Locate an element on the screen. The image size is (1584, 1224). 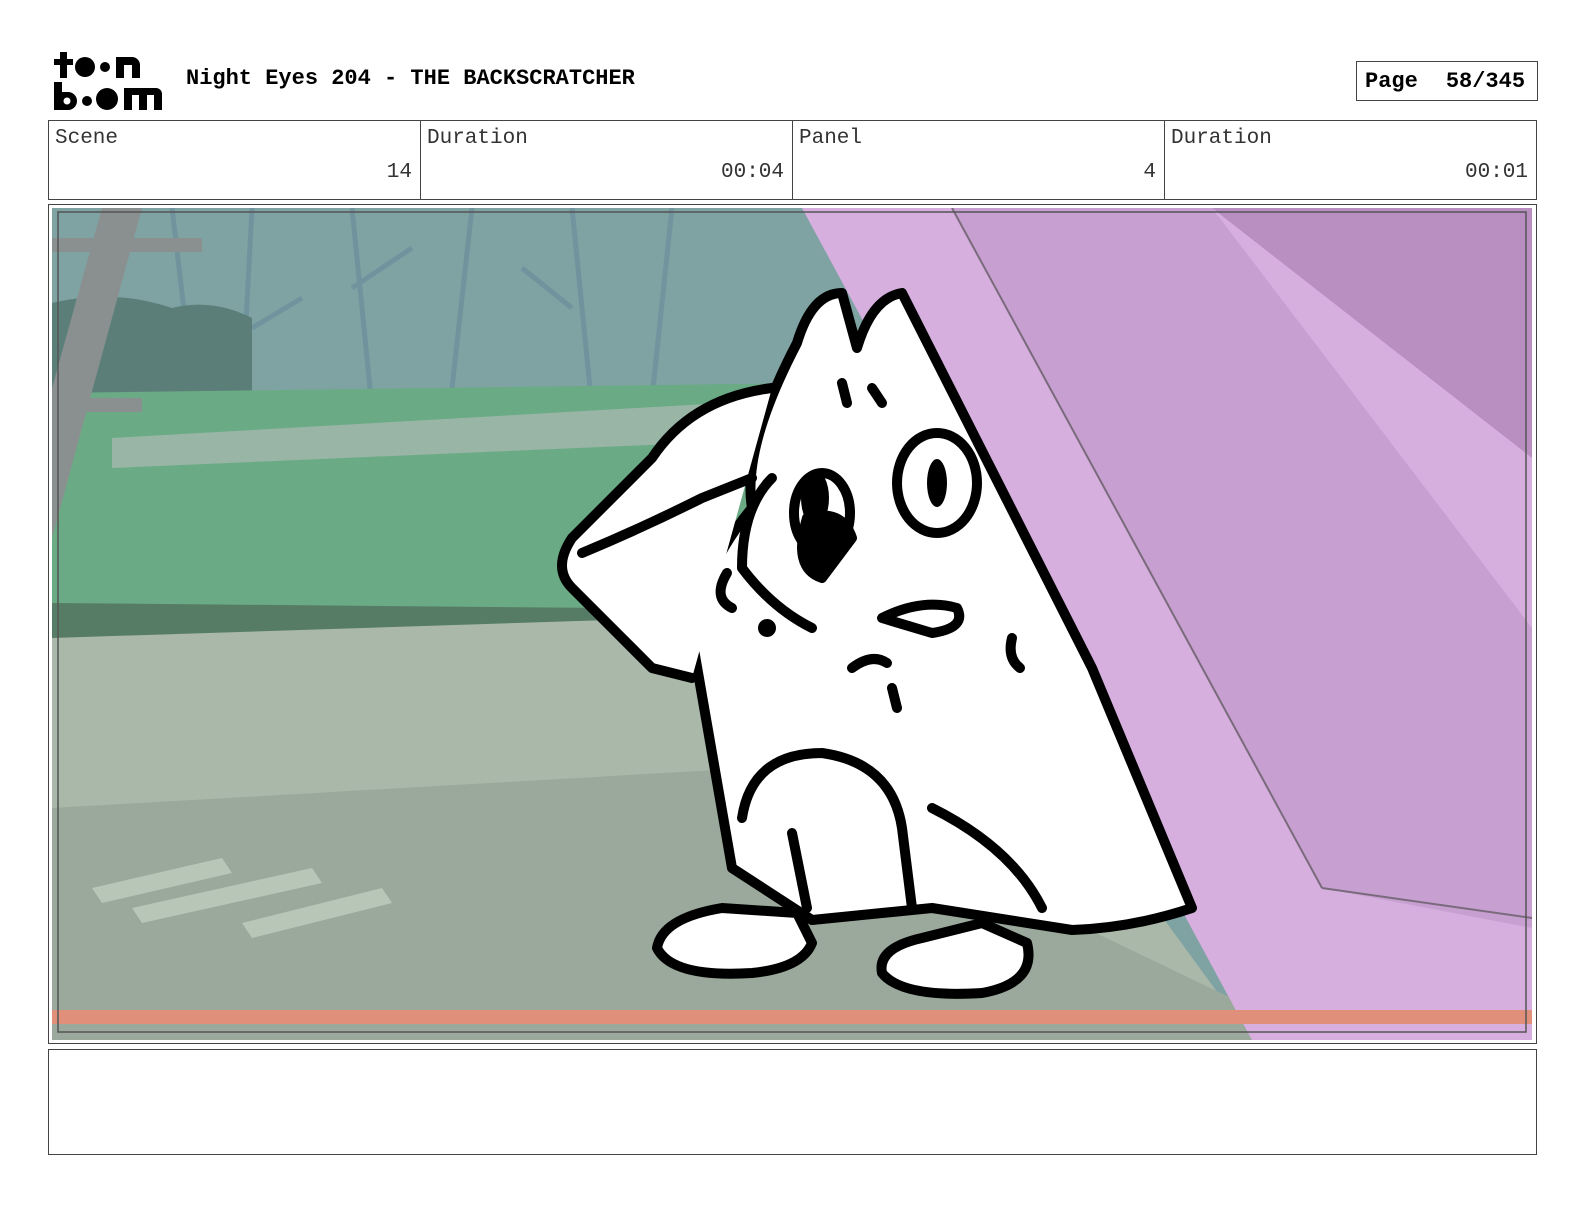
panel-value: 4 is located at coordinates (1149, 172).